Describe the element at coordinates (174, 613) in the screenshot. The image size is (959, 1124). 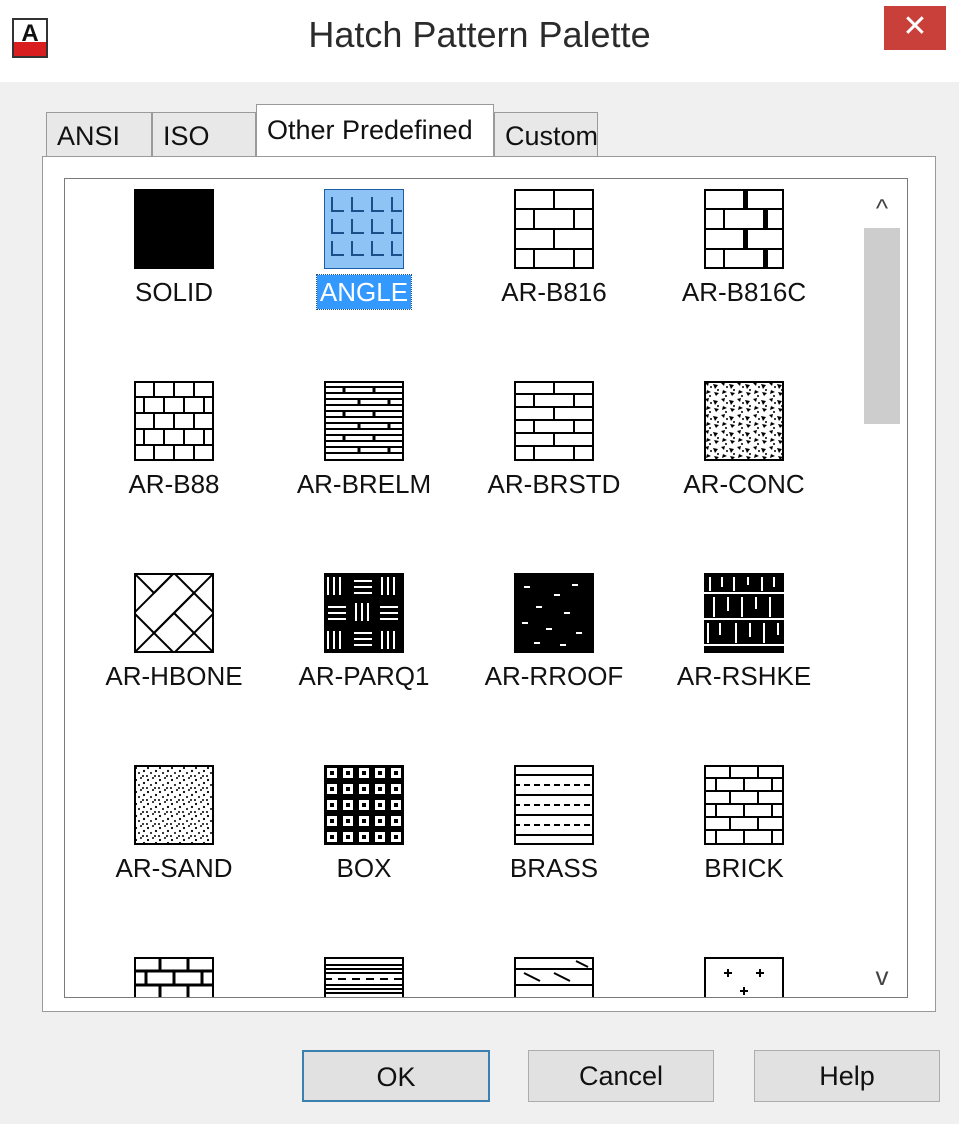
I see `ar-hbone-pattern-icon` at that location.